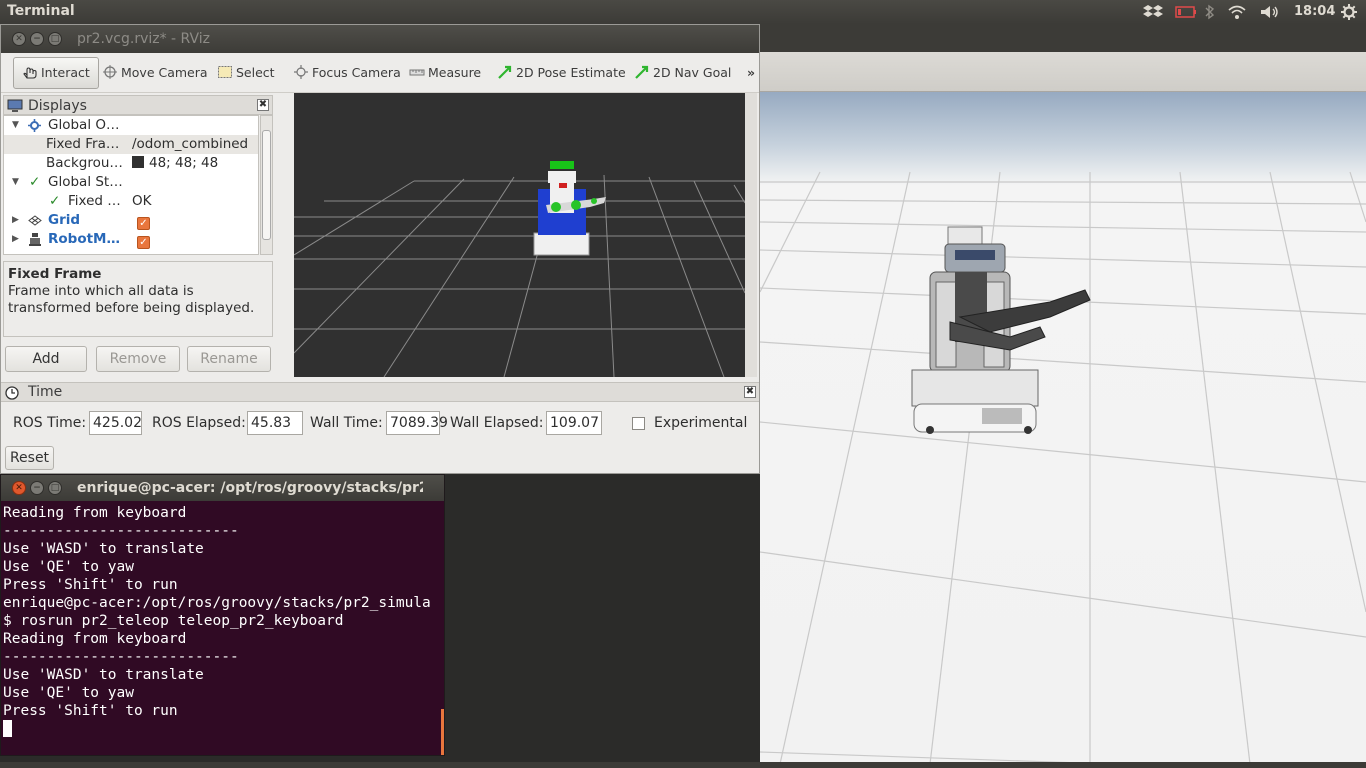 The image size is (1366, 768). I want to click on dropbox-icon, so click(1153, 12).